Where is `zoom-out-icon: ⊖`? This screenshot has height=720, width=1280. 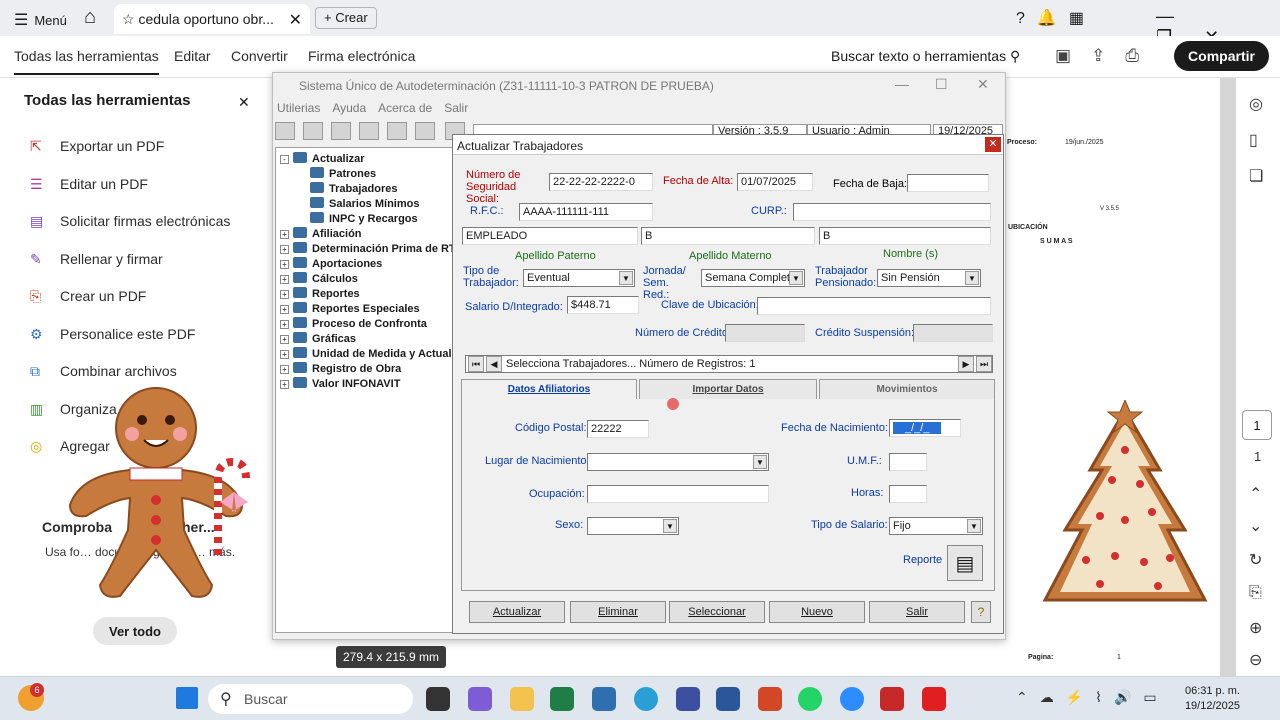
zoom-out-icon: ⊖ is located at coordinates (1255, 660).